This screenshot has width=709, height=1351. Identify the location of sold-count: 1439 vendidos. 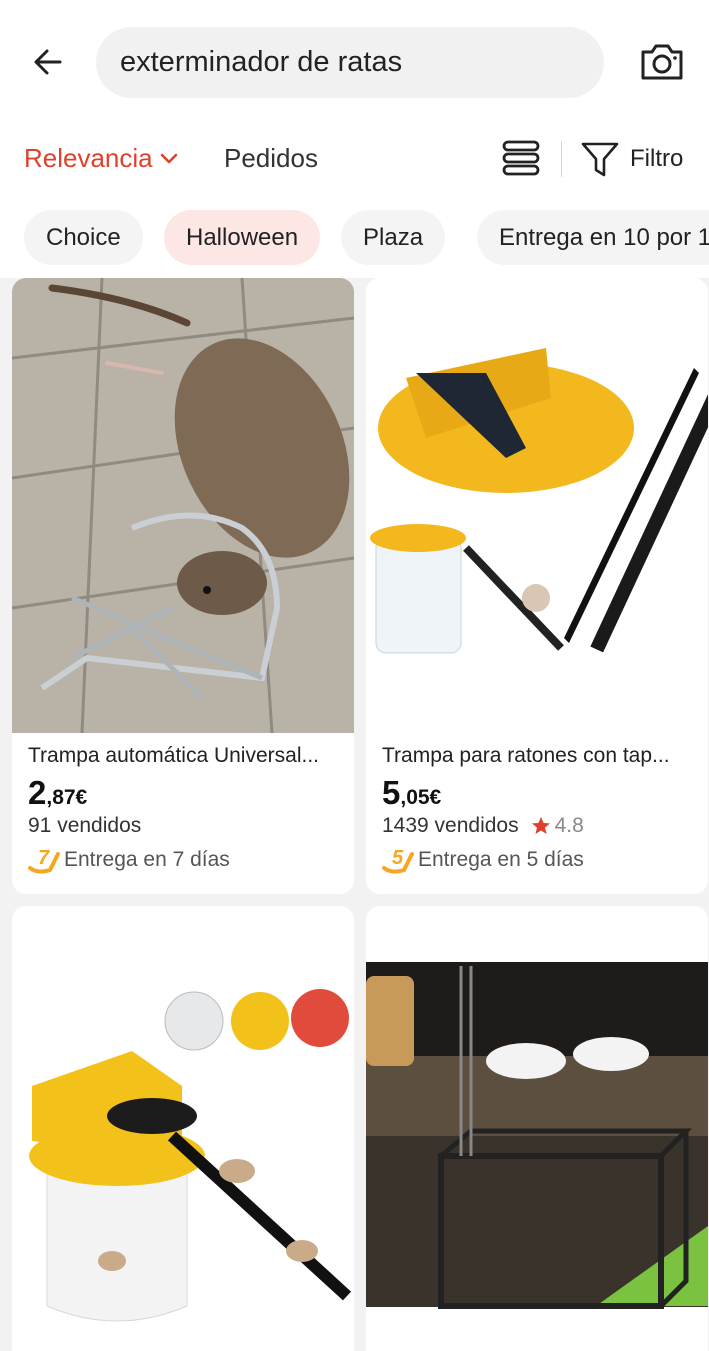
(450, 825).